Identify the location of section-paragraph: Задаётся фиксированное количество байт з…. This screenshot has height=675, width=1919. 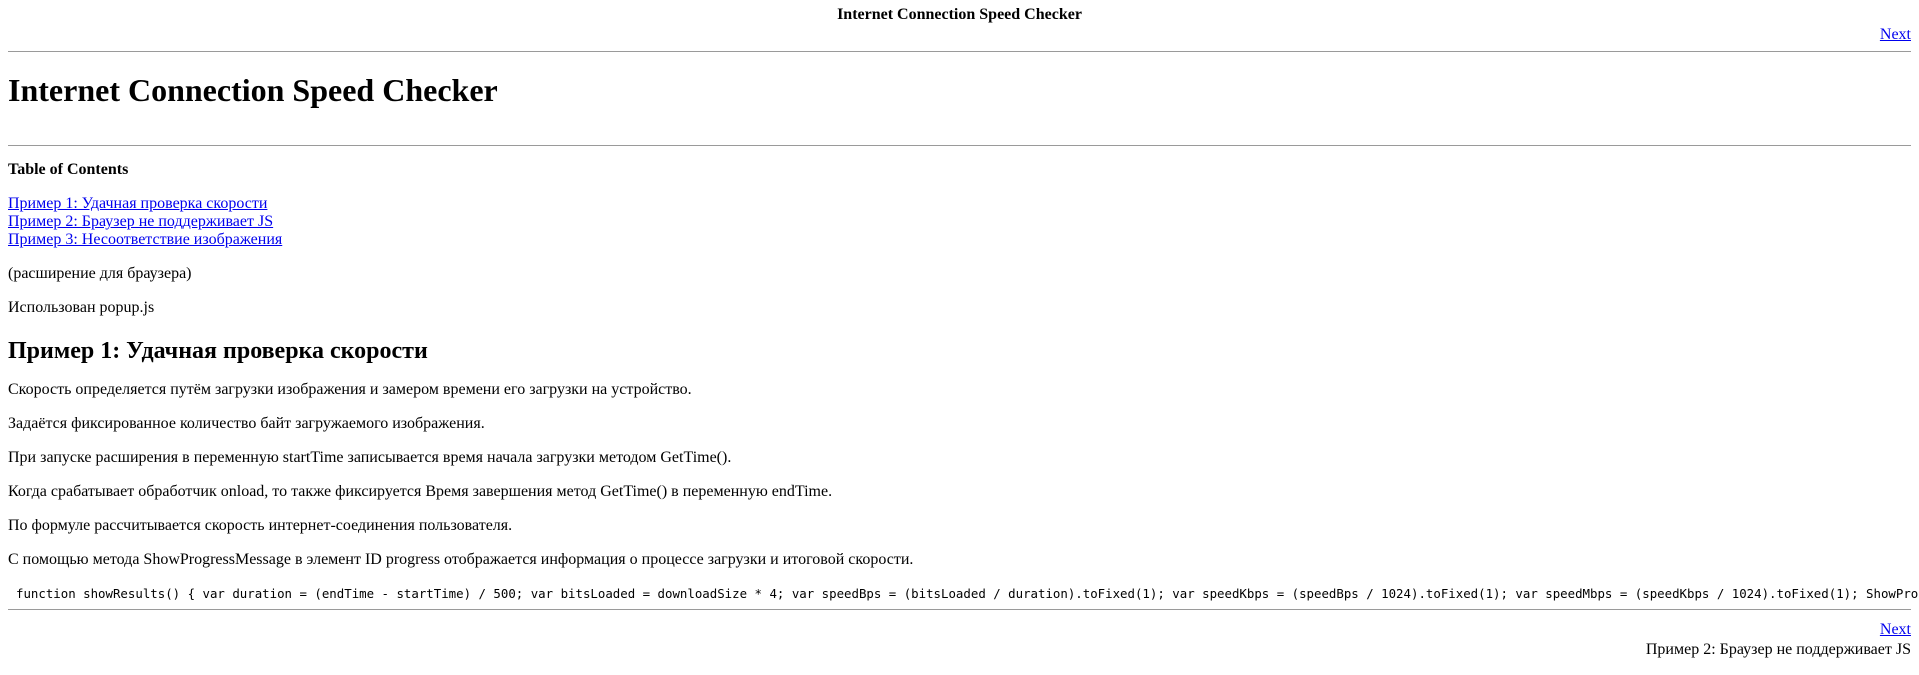
(246, 423).